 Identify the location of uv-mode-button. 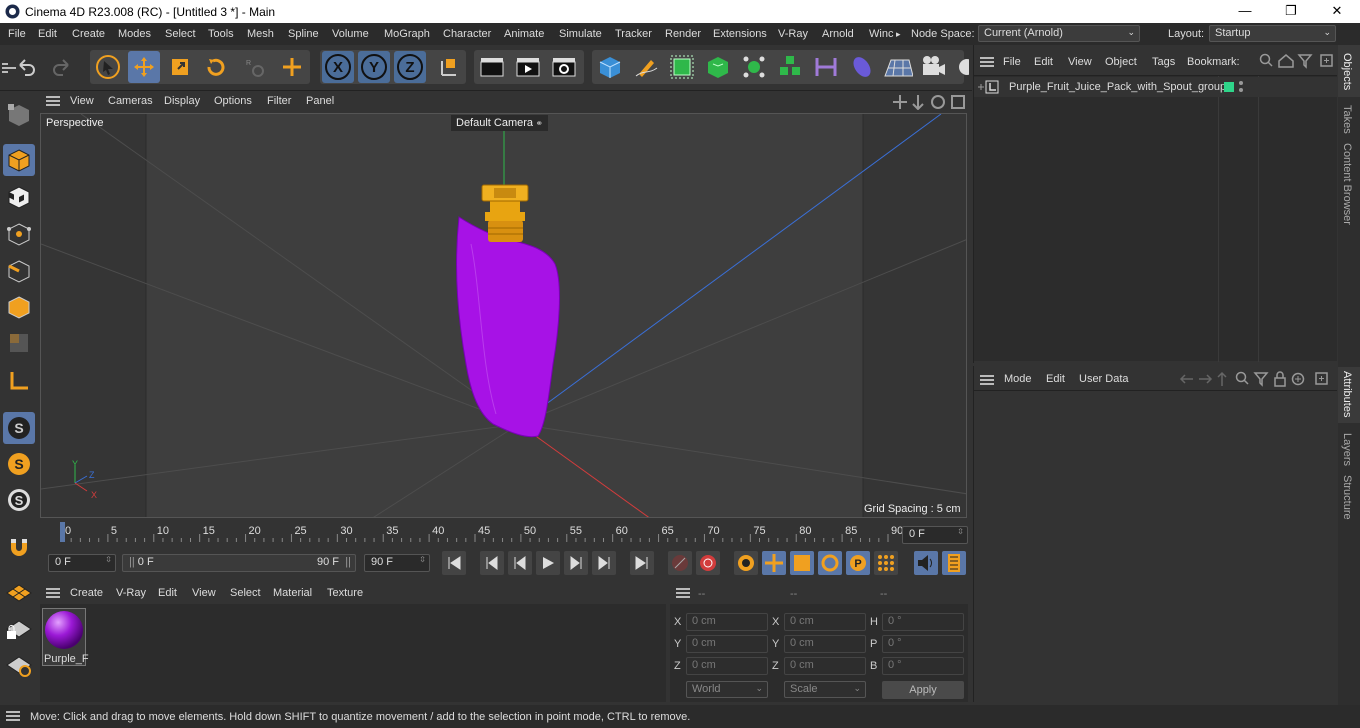
(19, 343).